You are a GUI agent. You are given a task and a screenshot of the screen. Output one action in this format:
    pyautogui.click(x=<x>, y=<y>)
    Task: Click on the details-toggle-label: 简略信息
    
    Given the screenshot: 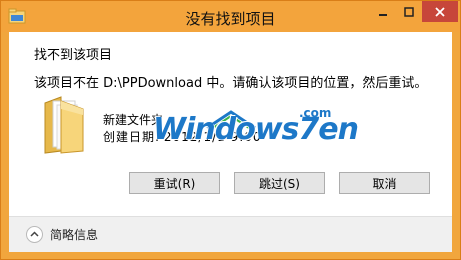 What is the action you would take?
    pyautogui.click(x=74, y=234)
    